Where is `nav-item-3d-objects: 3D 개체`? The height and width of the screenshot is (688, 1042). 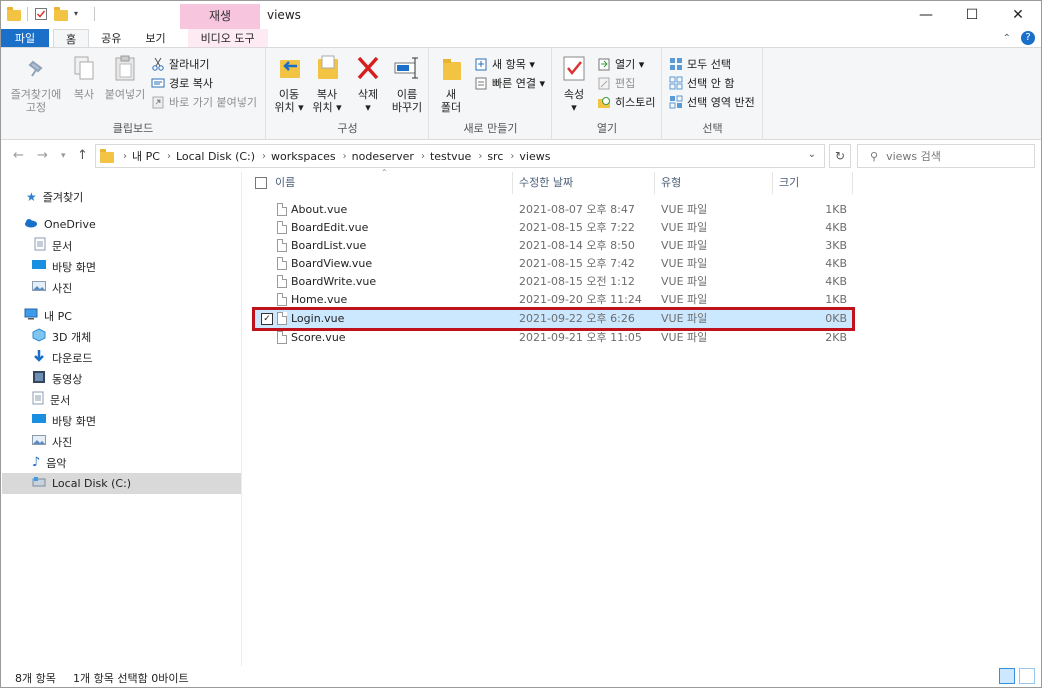 nav-item-3d-objects: 3D 개체 is located at coordinates (121, 336).